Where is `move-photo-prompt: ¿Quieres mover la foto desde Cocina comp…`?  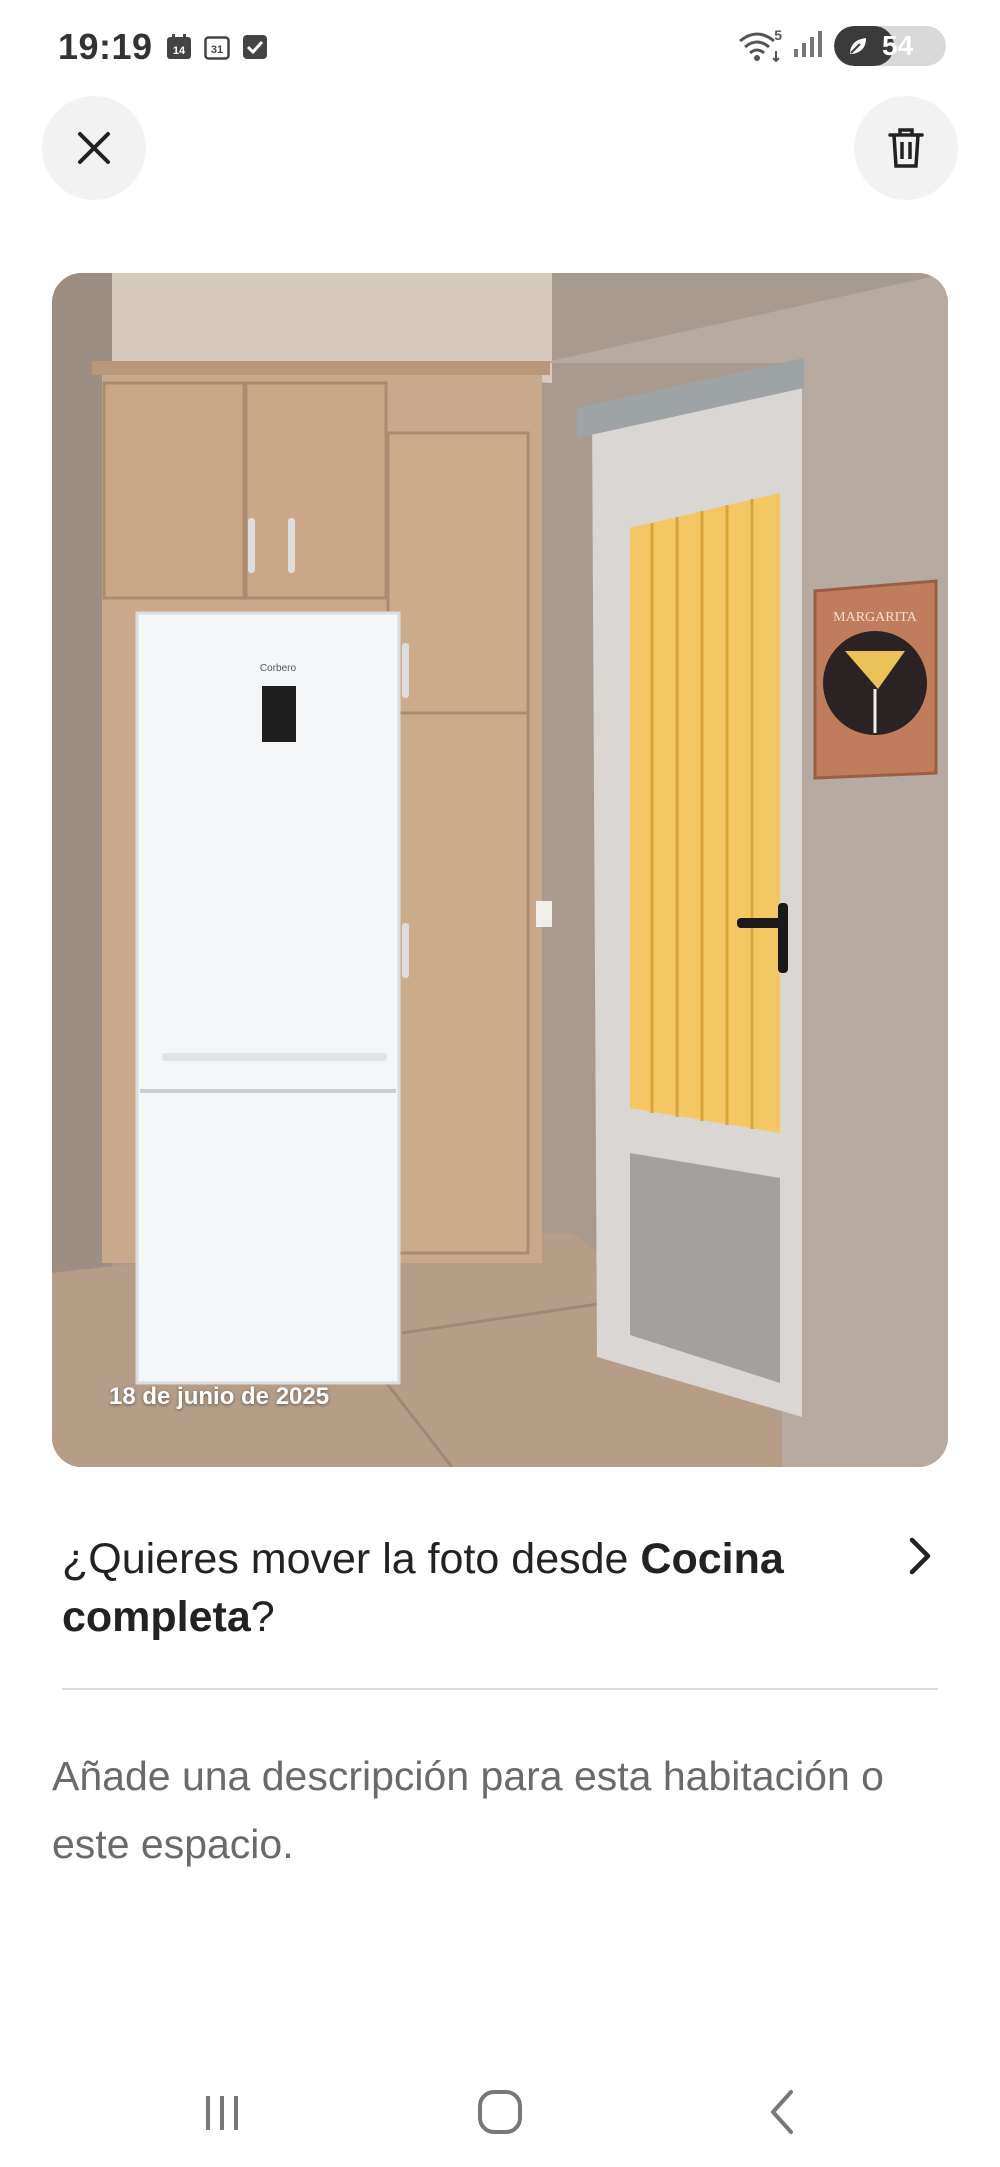 move-photo-prompt: ¿Quieres mover la foto desde Cocina comp… is located at coordinates (462, 1588).